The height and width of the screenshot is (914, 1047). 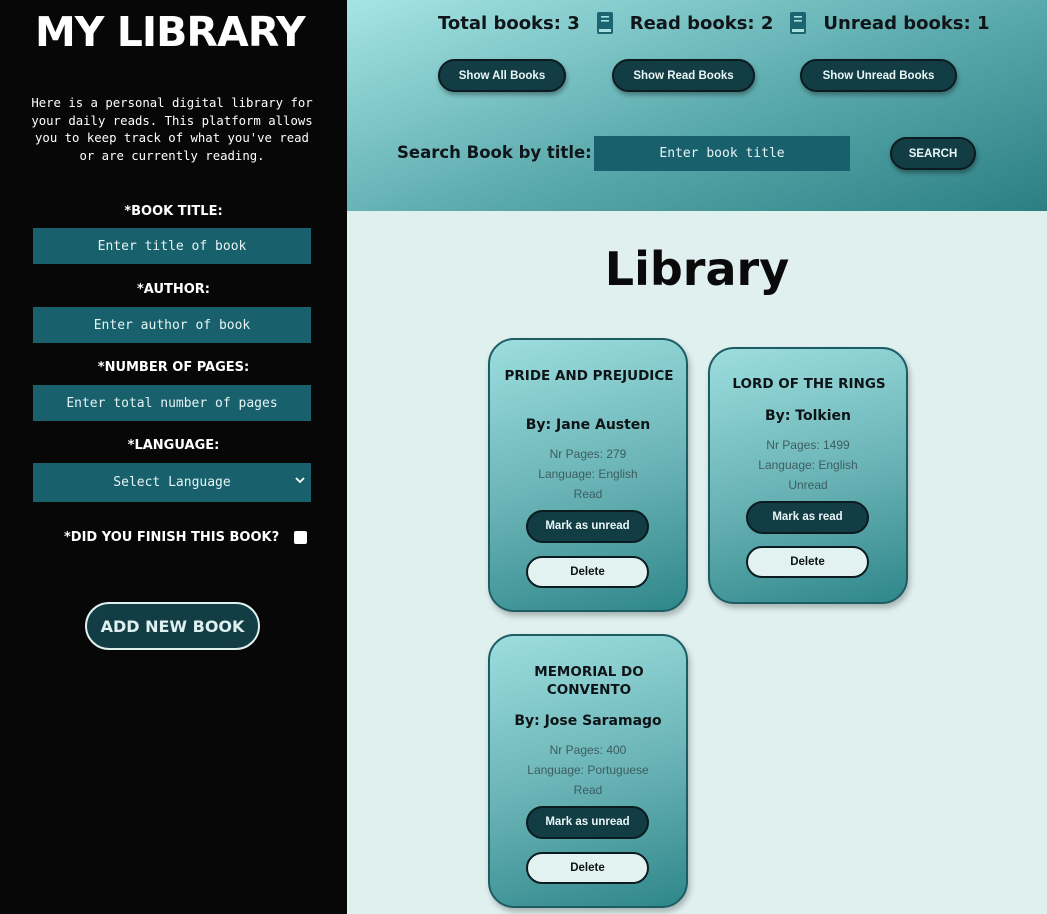 I want to click on book-language: Language: Portuguese, so click(x=588, y=770).